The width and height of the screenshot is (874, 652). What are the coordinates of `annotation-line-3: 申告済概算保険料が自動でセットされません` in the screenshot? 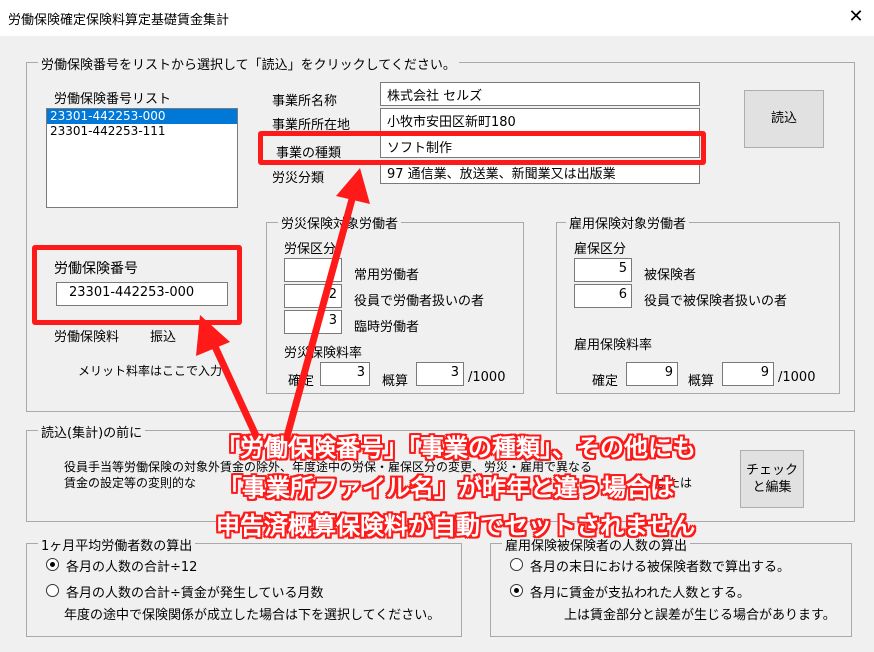 It's located at (456, 526).